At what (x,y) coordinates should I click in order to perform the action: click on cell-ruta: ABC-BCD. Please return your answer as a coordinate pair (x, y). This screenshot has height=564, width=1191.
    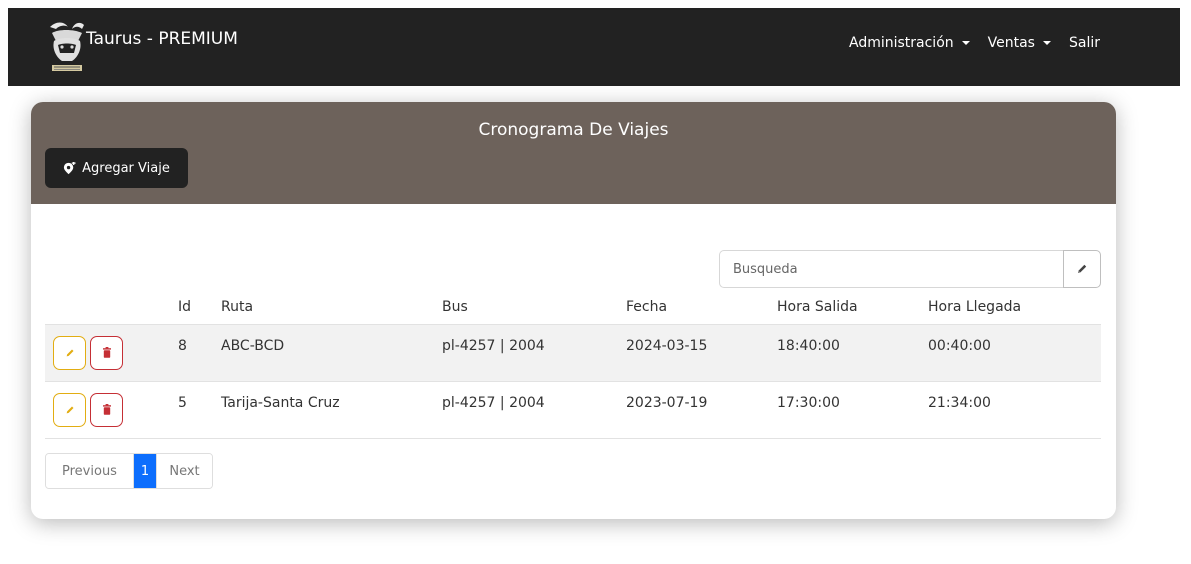
    Looking at the image, I should click on (253, 345).